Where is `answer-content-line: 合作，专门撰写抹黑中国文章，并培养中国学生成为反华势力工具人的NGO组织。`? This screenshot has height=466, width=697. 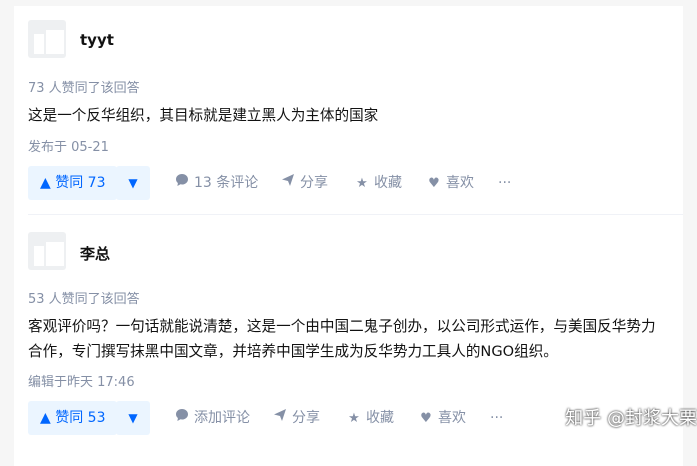
answer-content-line: 合作，专门撰写抹黑中国文章，并培养中国学生成为反华势力工具人的NGO组织。 is located at coordinates (293, 351).